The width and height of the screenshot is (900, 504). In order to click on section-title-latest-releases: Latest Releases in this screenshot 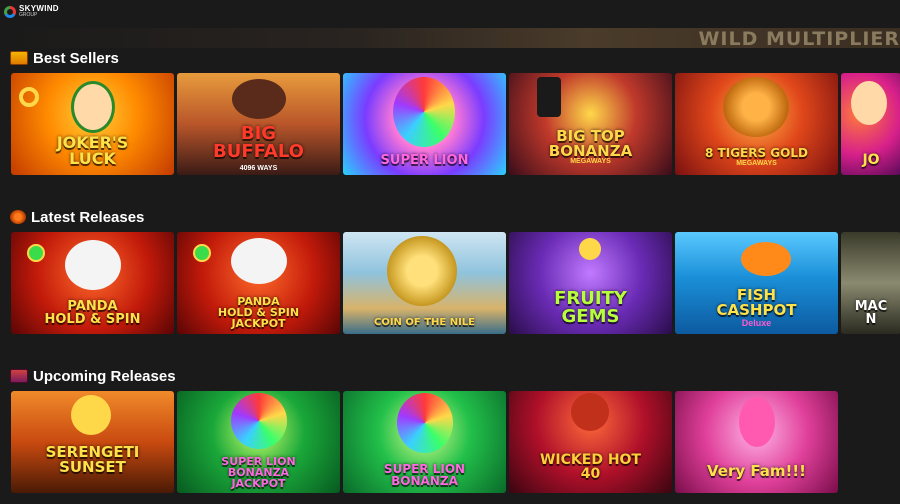, I will do `click(77, 217)`.